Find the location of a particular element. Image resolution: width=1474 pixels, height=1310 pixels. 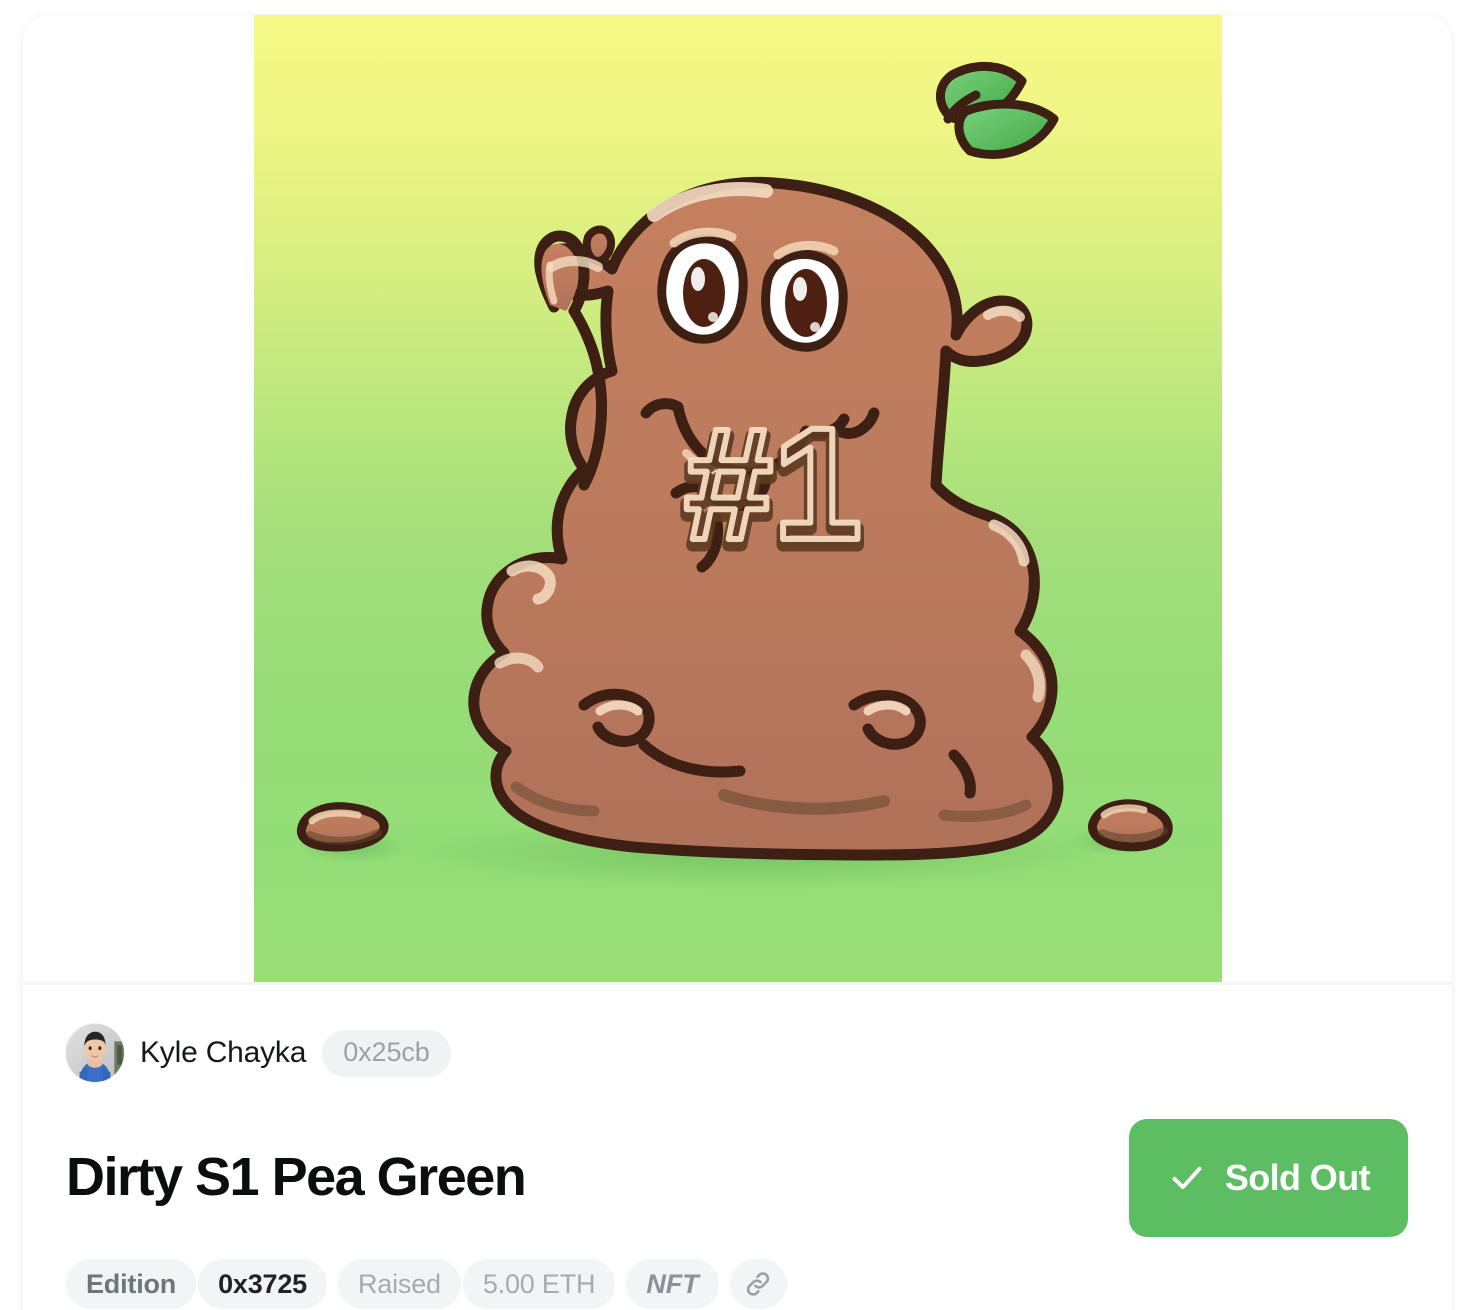

title-row: Dirty S1 Pea Green Sold Out is located at coordinates (737, 1178).